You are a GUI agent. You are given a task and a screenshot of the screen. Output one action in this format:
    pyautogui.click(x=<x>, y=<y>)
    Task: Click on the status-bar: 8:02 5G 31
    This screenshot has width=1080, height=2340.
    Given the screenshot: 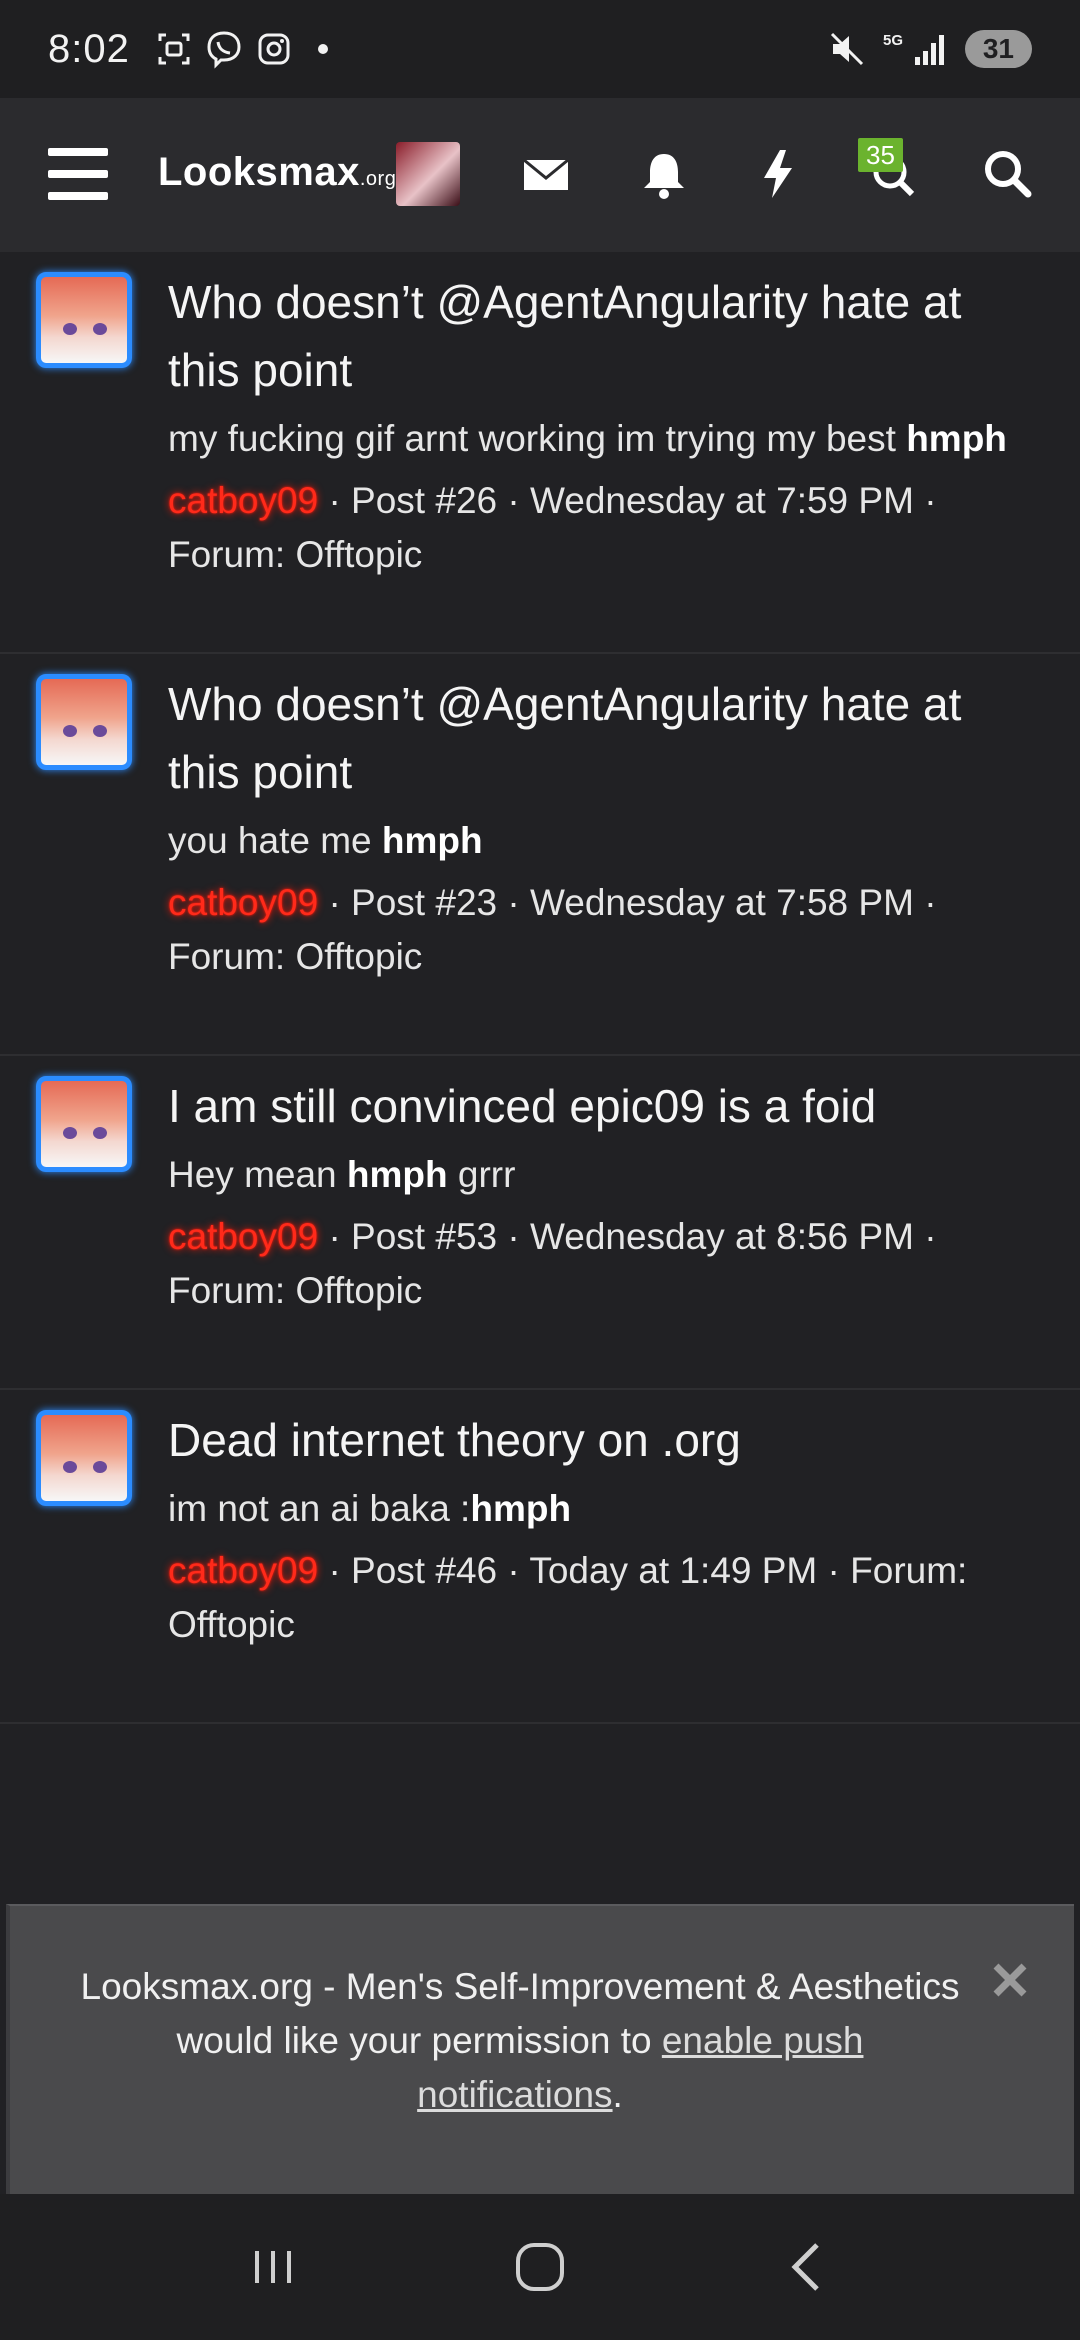 What is the action you would take?
    pyautogui.click(x=540, y=49)
    